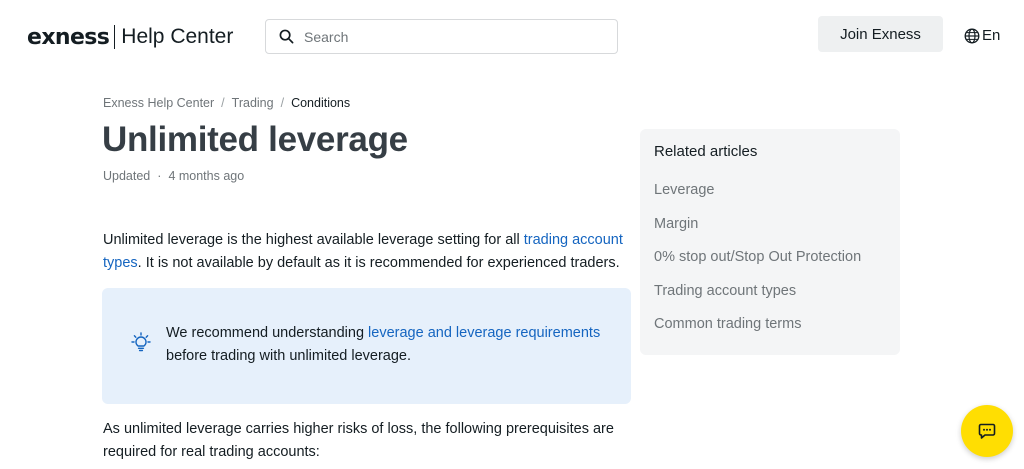 This screenshot has width=1024, height=469. I want to click on lightbulb-icon, so click(141, 342).